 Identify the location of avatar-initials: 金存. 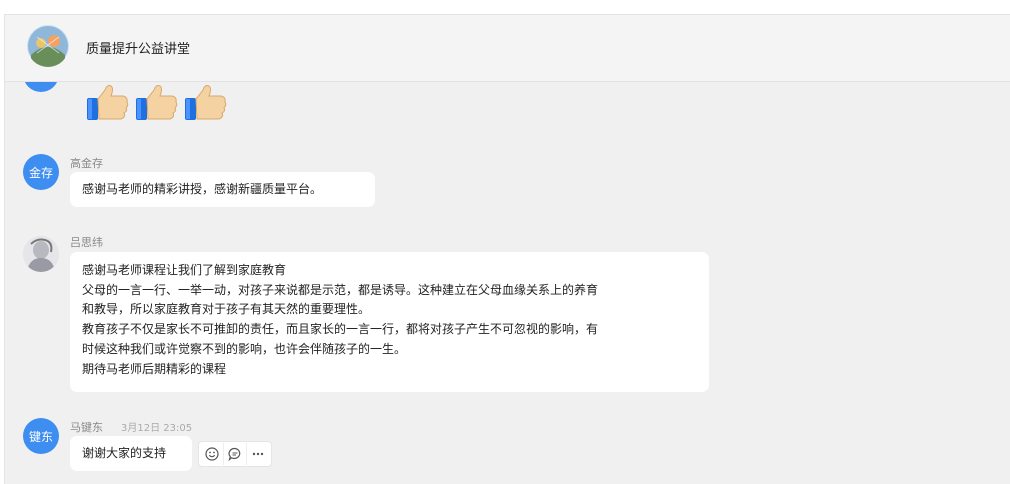
(40, 172).